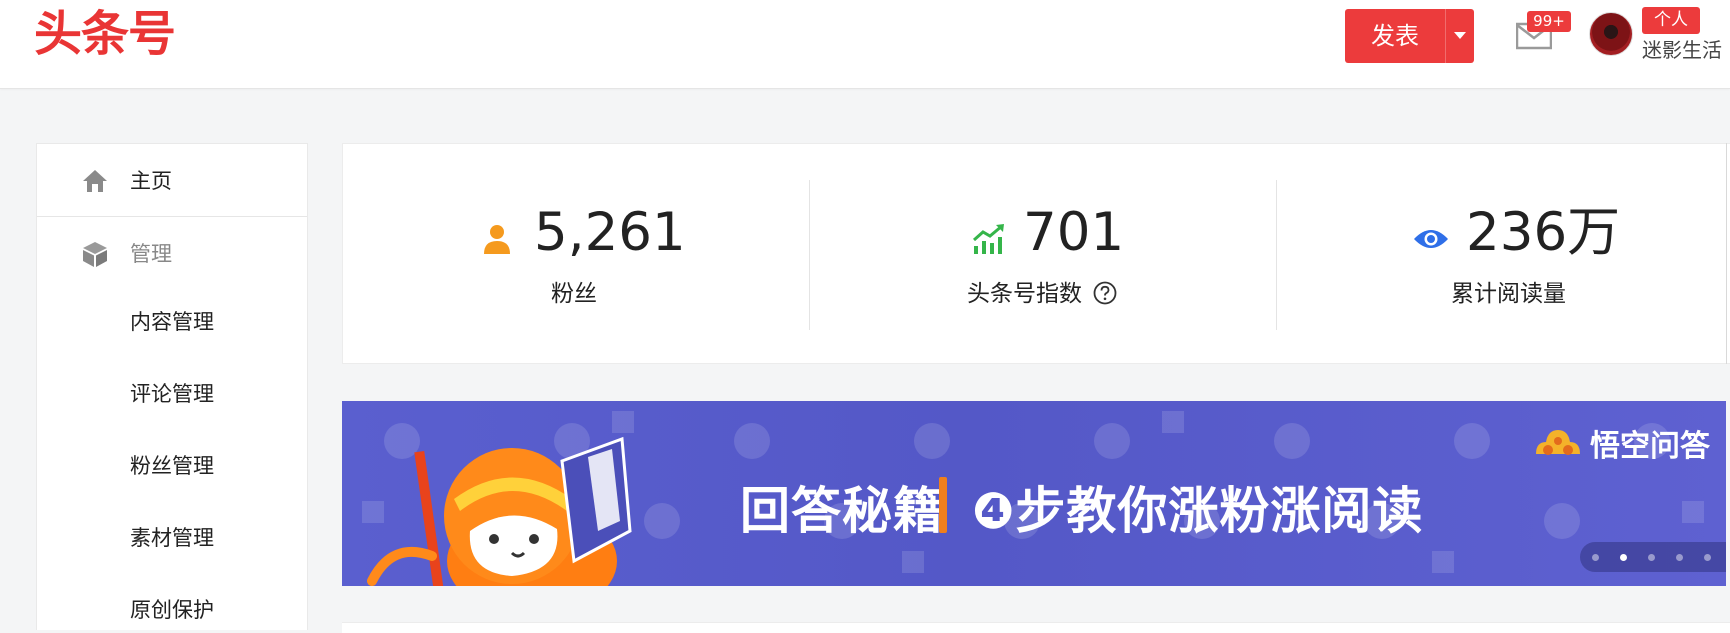  What do you see at coordinates (172, 610) in the screenshot?
I see `sidebar-item-original-protection: 原创保护` at bounding box center [172, 610].